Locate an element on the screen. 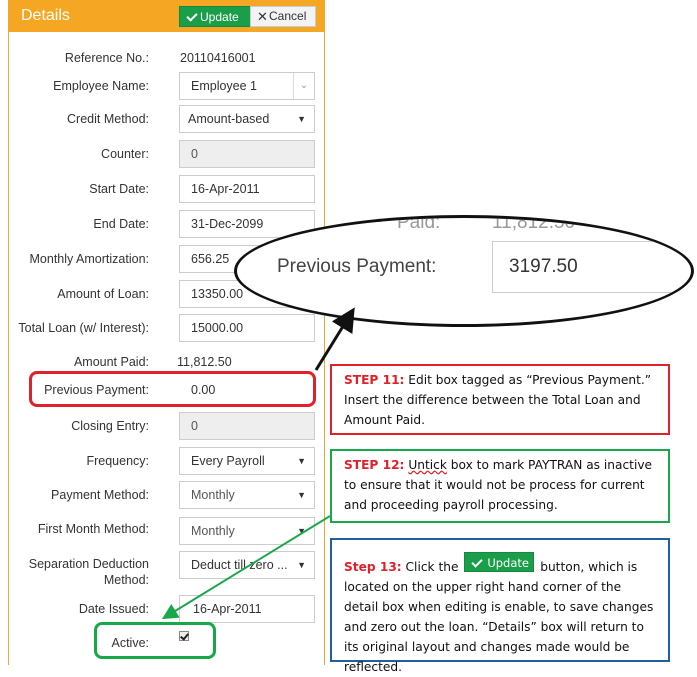 The height and width of the screenshot is (677, 697). step-13-update-button: Update is located at coordinates (499, 562).